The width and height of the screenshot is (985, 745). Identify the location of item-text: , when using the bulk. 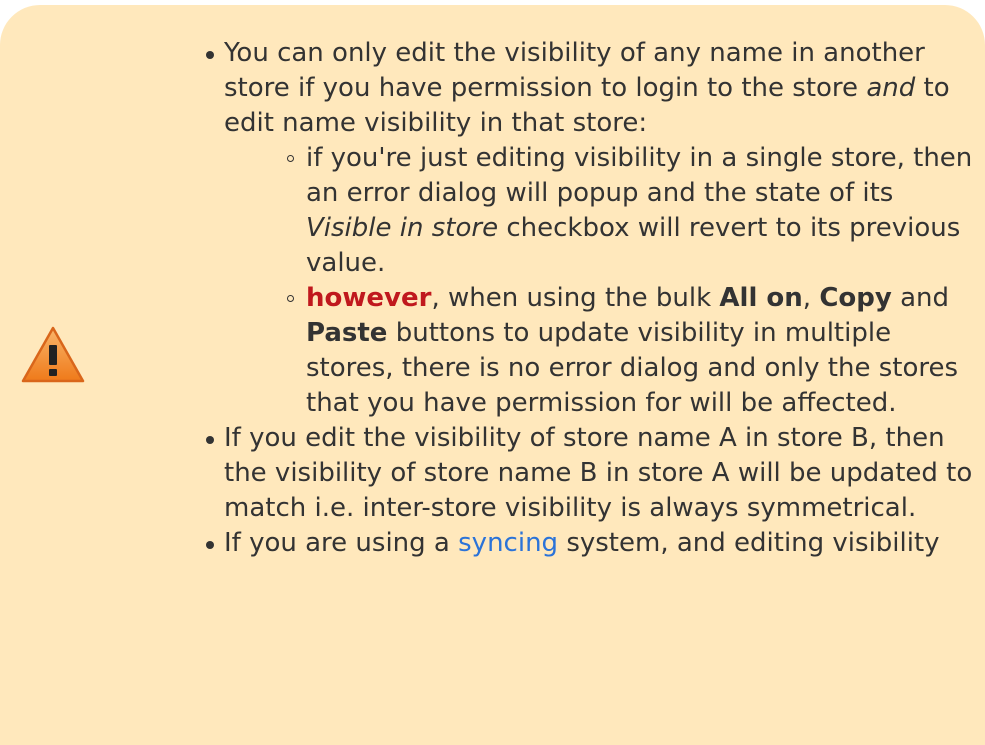
(575, 298).